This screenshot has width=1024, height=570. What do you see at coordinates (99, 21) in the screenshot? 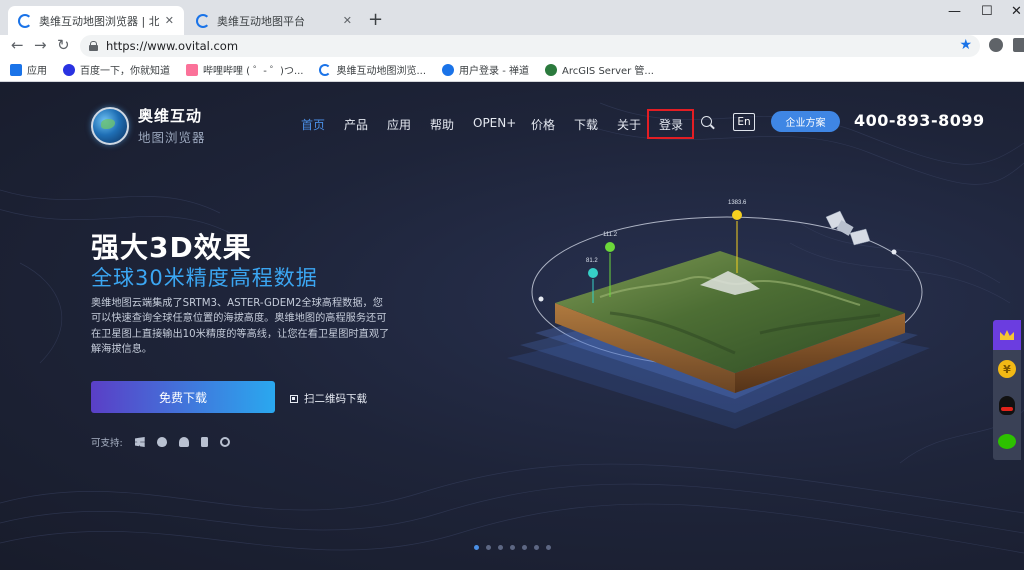
I see `tab-title: 奥维互动地图浏览器 | 北京元生华` at bounding box center [99, 21].